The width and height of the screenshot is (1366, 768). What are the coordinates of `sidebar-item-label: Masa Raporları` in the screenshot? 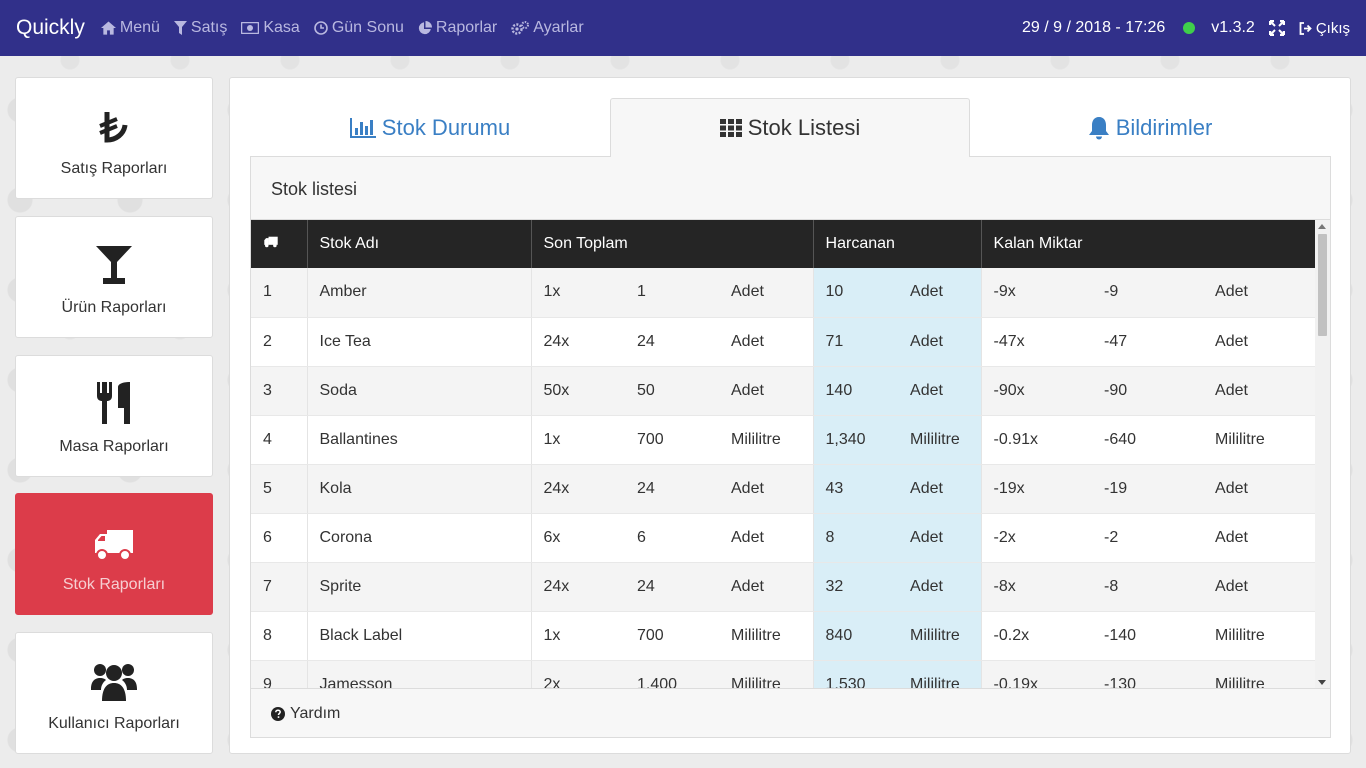 It's located at (114, 446).